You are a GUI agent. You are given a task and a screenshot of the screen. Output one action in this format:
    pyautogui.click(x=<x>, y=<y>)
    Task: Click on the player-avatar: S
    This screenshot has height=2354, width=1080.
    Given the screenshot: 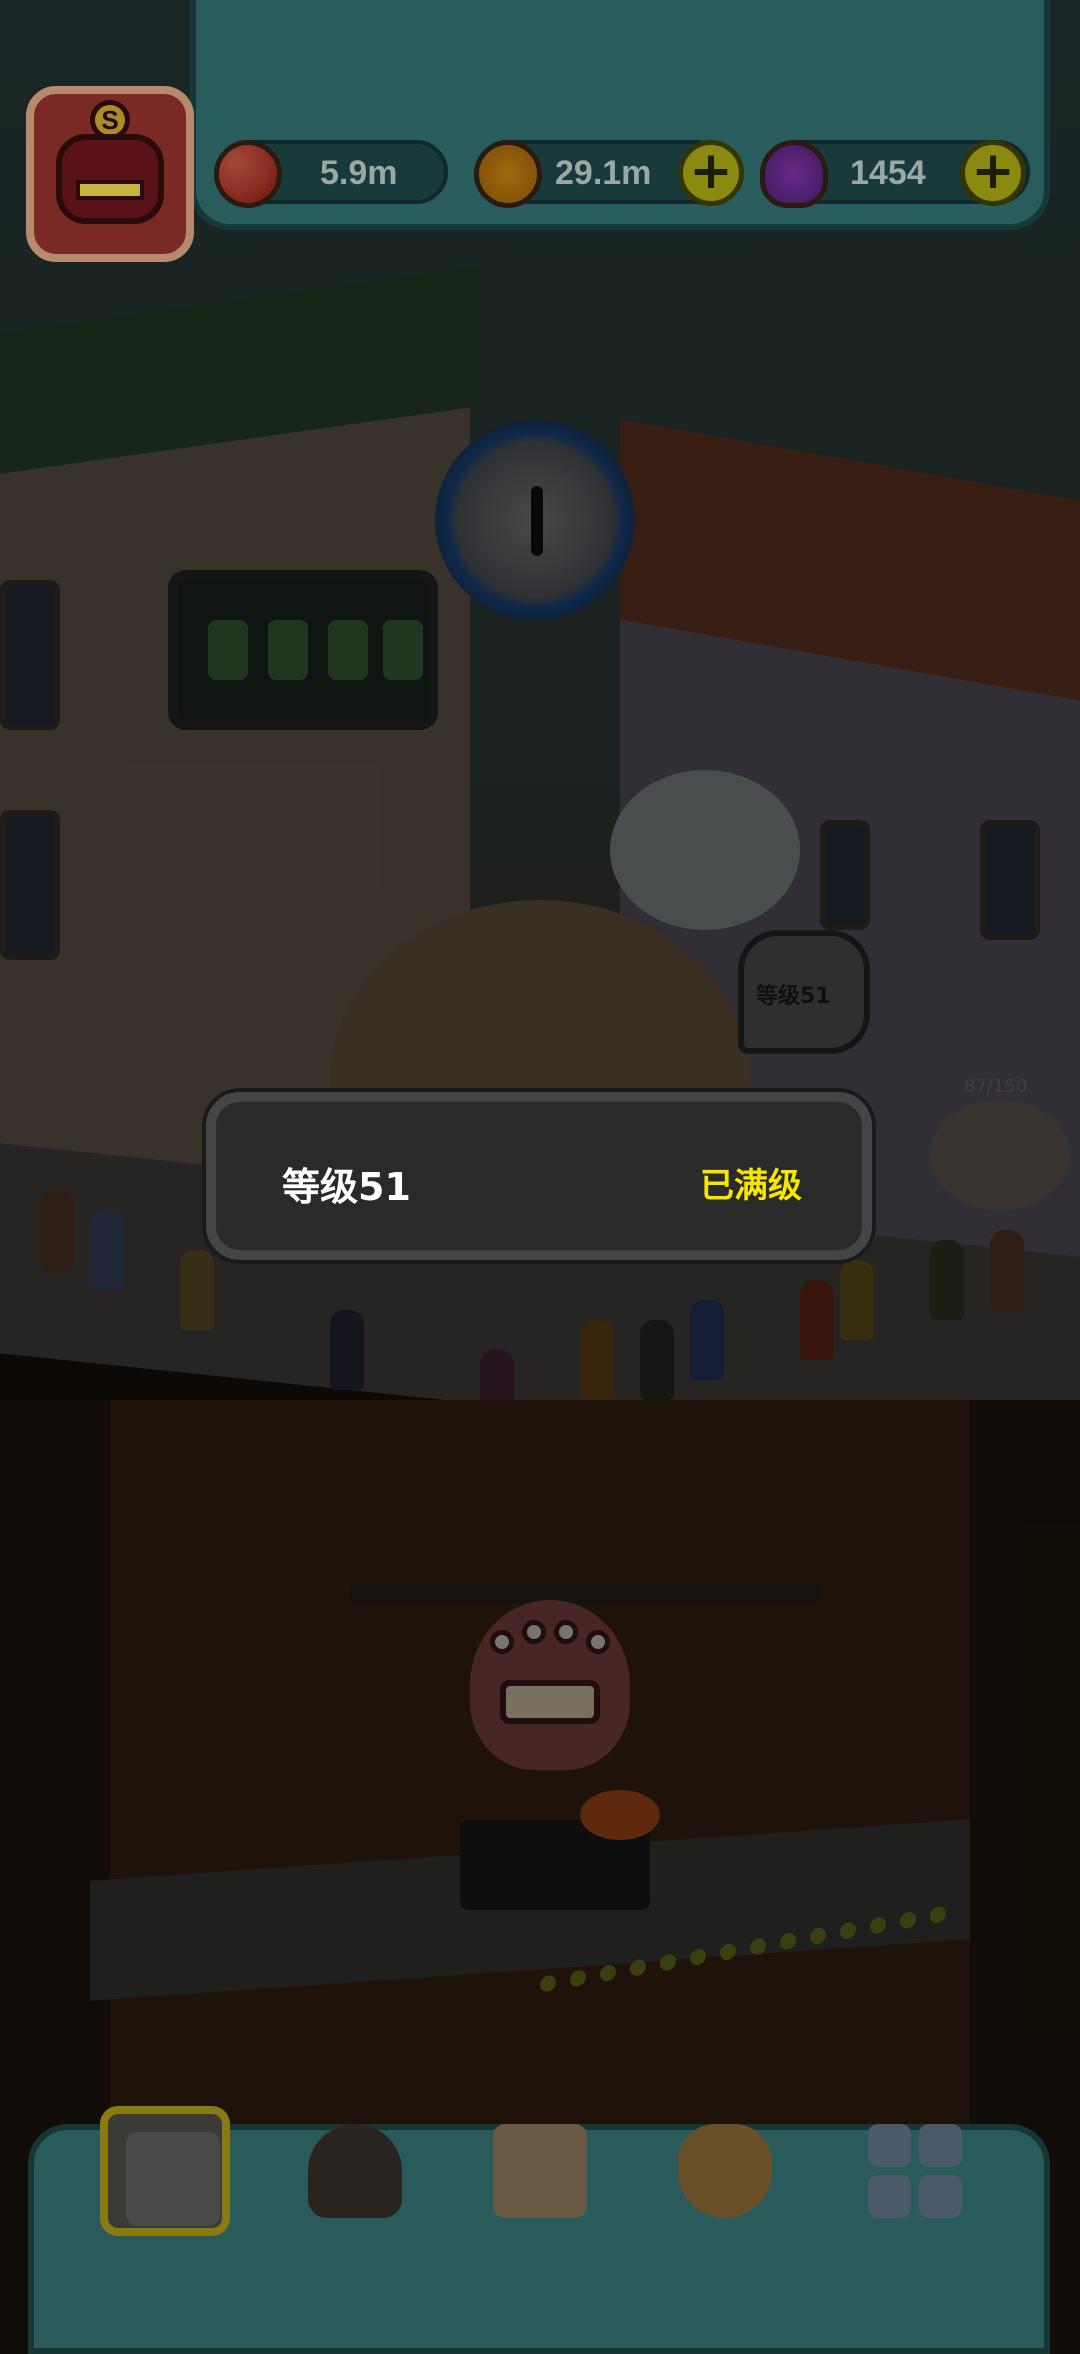 What is the action you would take?
    pyautogui.click(x=110, y=174)
    